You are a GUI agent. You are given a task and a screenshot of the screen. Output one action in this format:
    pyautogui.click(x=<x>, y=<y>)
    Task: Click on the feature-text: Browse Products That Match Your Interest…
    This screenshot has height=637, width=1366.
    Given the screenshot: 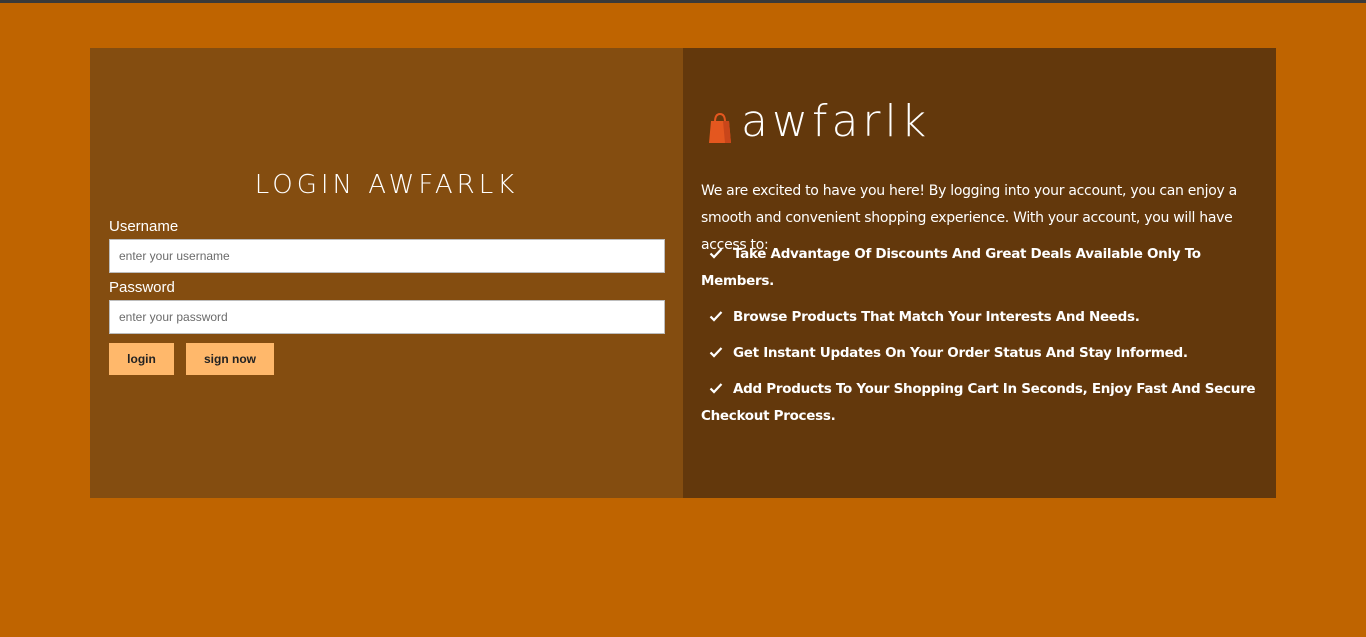 What is the action you would take?
    pyautogui.click(x=936, y=317)
    